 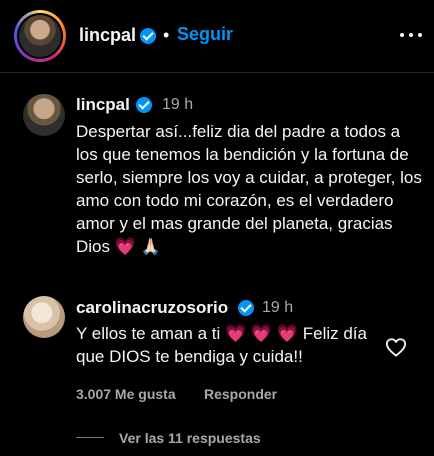 I want to click on comment-text-before: Y ellos te aman a ti, so click(x=148, y=333).